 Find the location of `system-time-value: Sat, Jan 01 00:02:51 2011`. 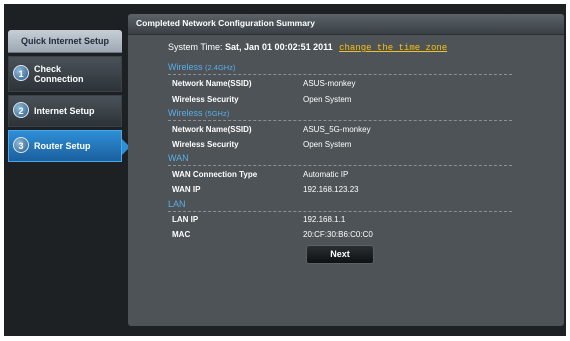

system-time-value: Sat, Jan 01 00:02:51 2011 is located at coordinates (279, 47).